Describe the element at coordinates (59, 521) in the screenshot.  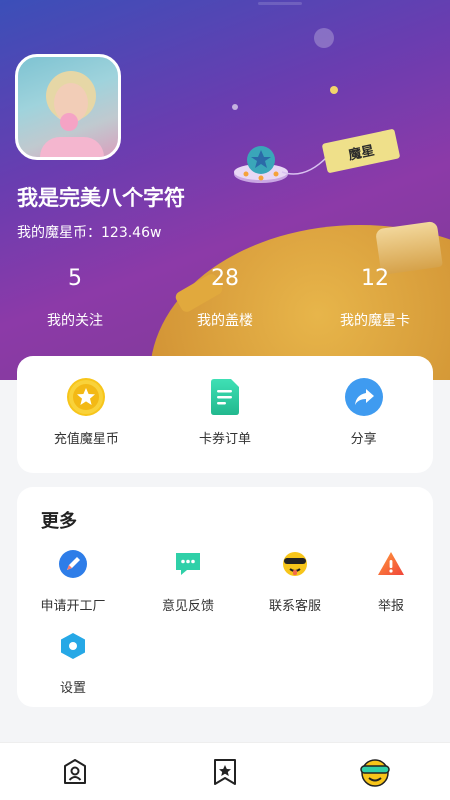
I see `section-title: 更多` at that location.